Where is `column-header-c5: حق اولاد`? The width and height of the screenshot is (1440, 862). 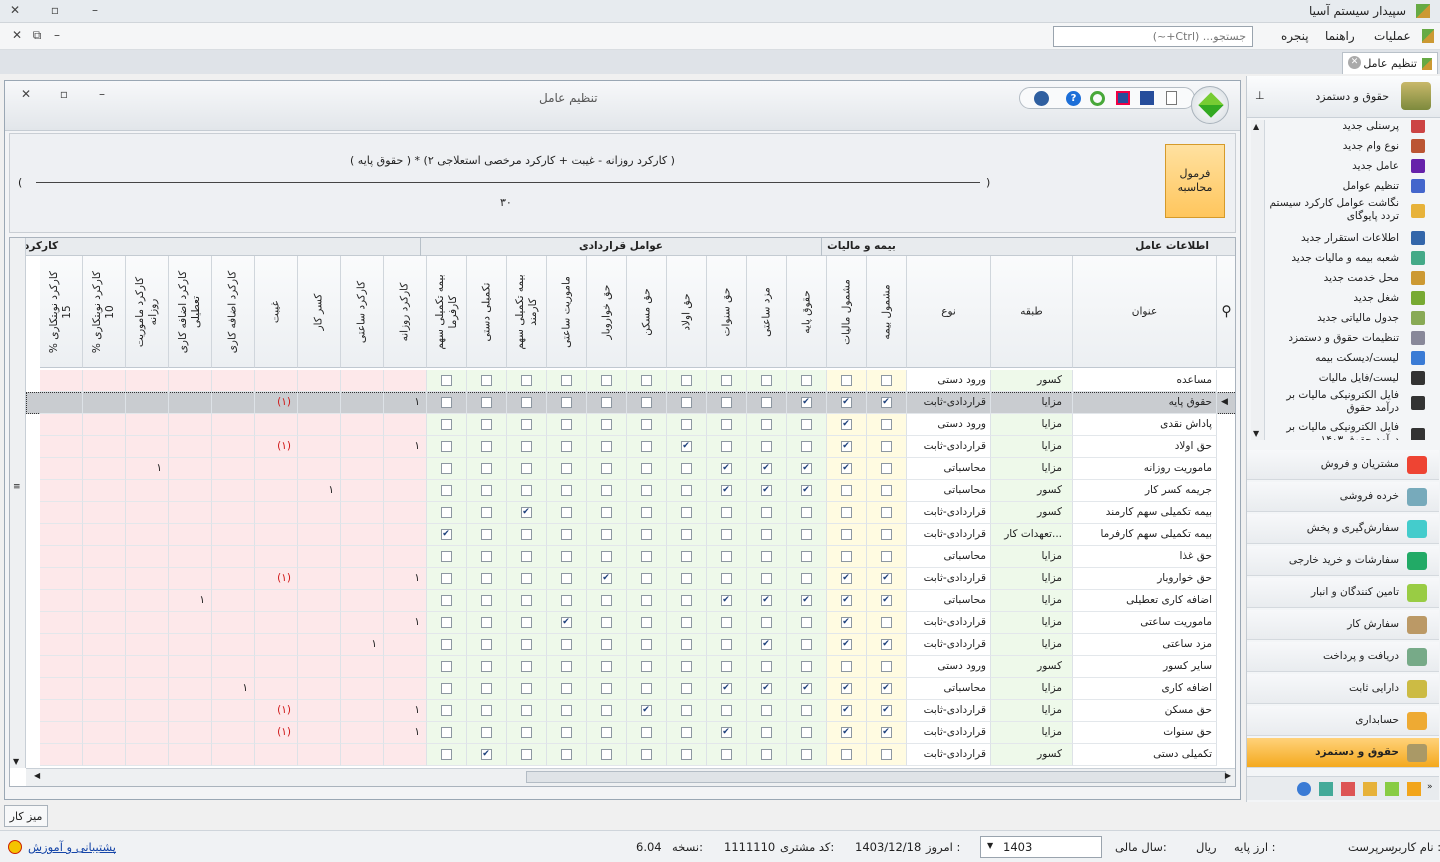 column-header-c5: حق اولاد is located at coordinates (687, 312).